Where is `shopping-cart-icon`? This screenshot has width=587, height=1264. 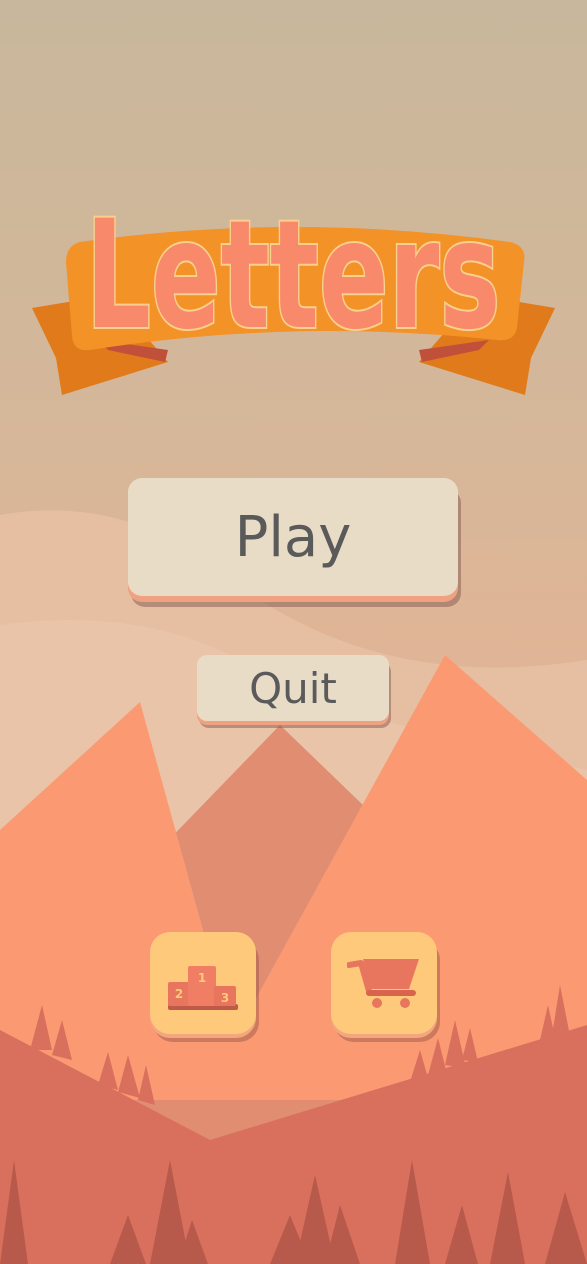 shopping-cart-icon is located at coordinates (383, 983).